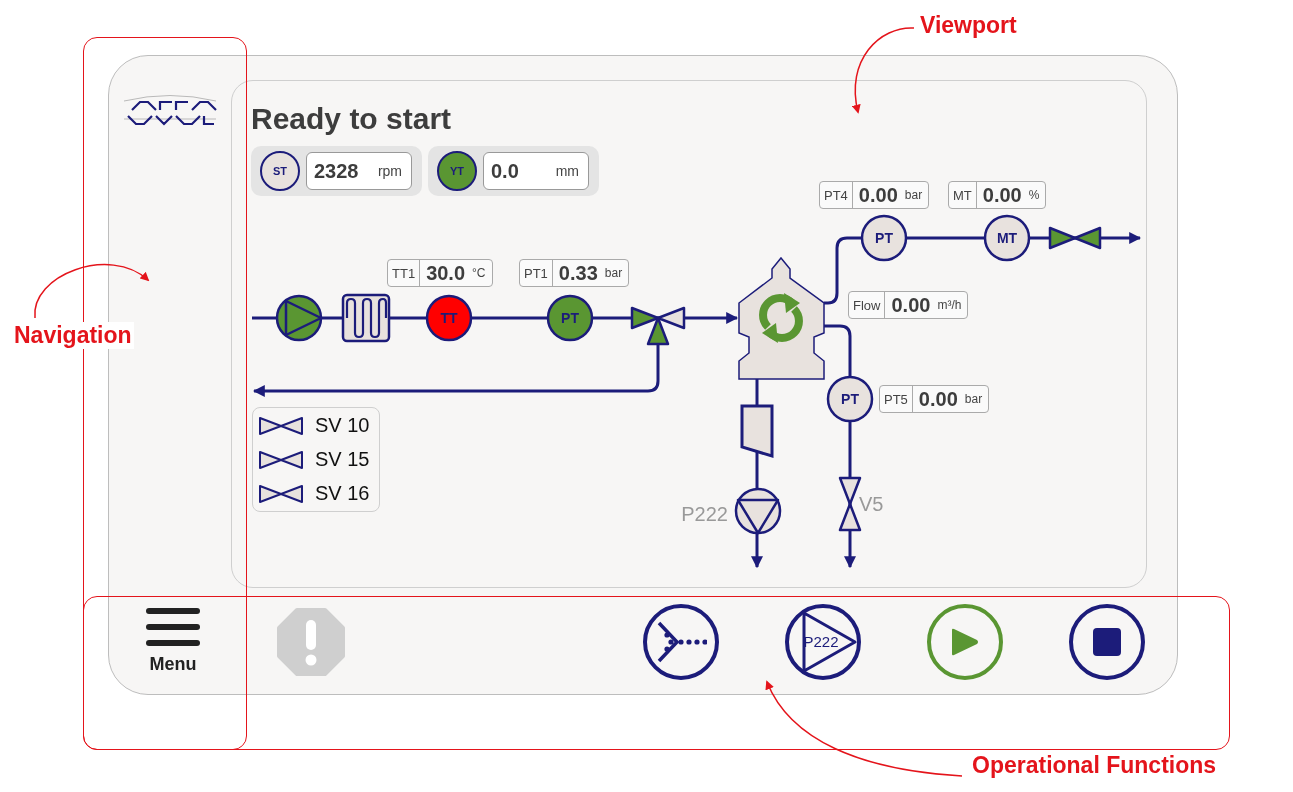 This screenshot has height=792, width=1293. I want to click on readout-value: 30.0, so click(446, 273).